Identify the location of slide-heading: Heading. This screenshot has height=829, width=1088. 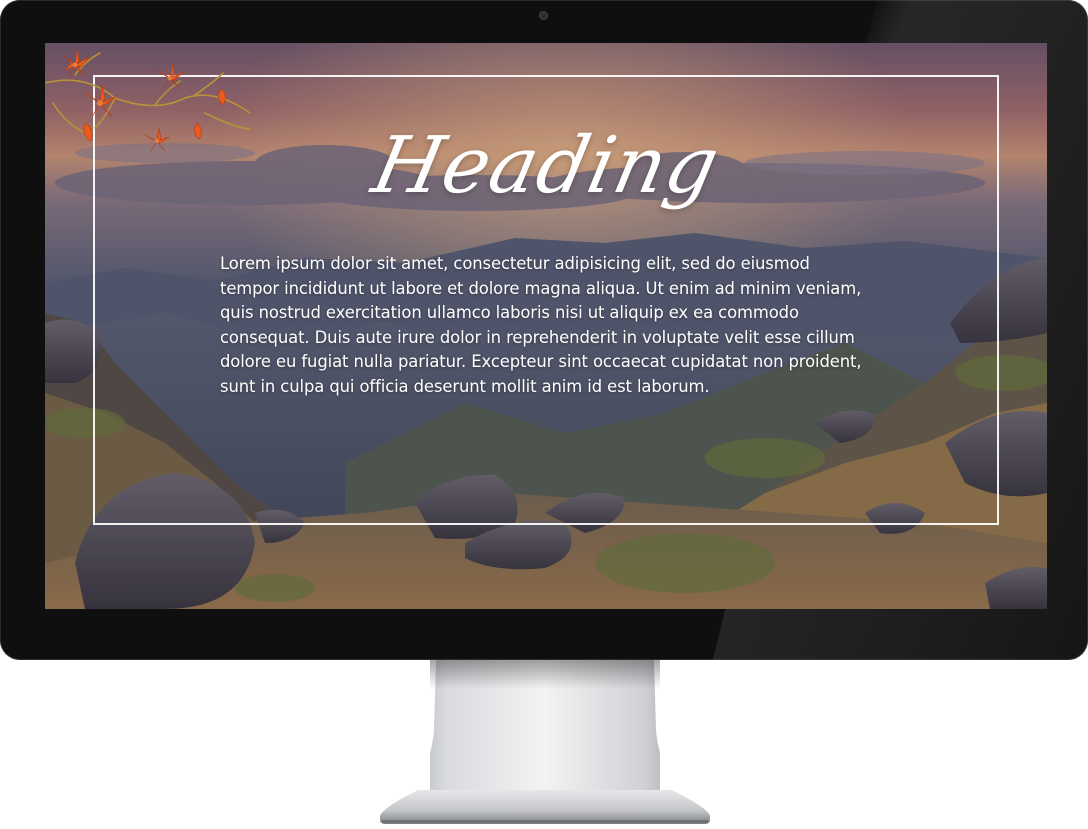
(546, 166).